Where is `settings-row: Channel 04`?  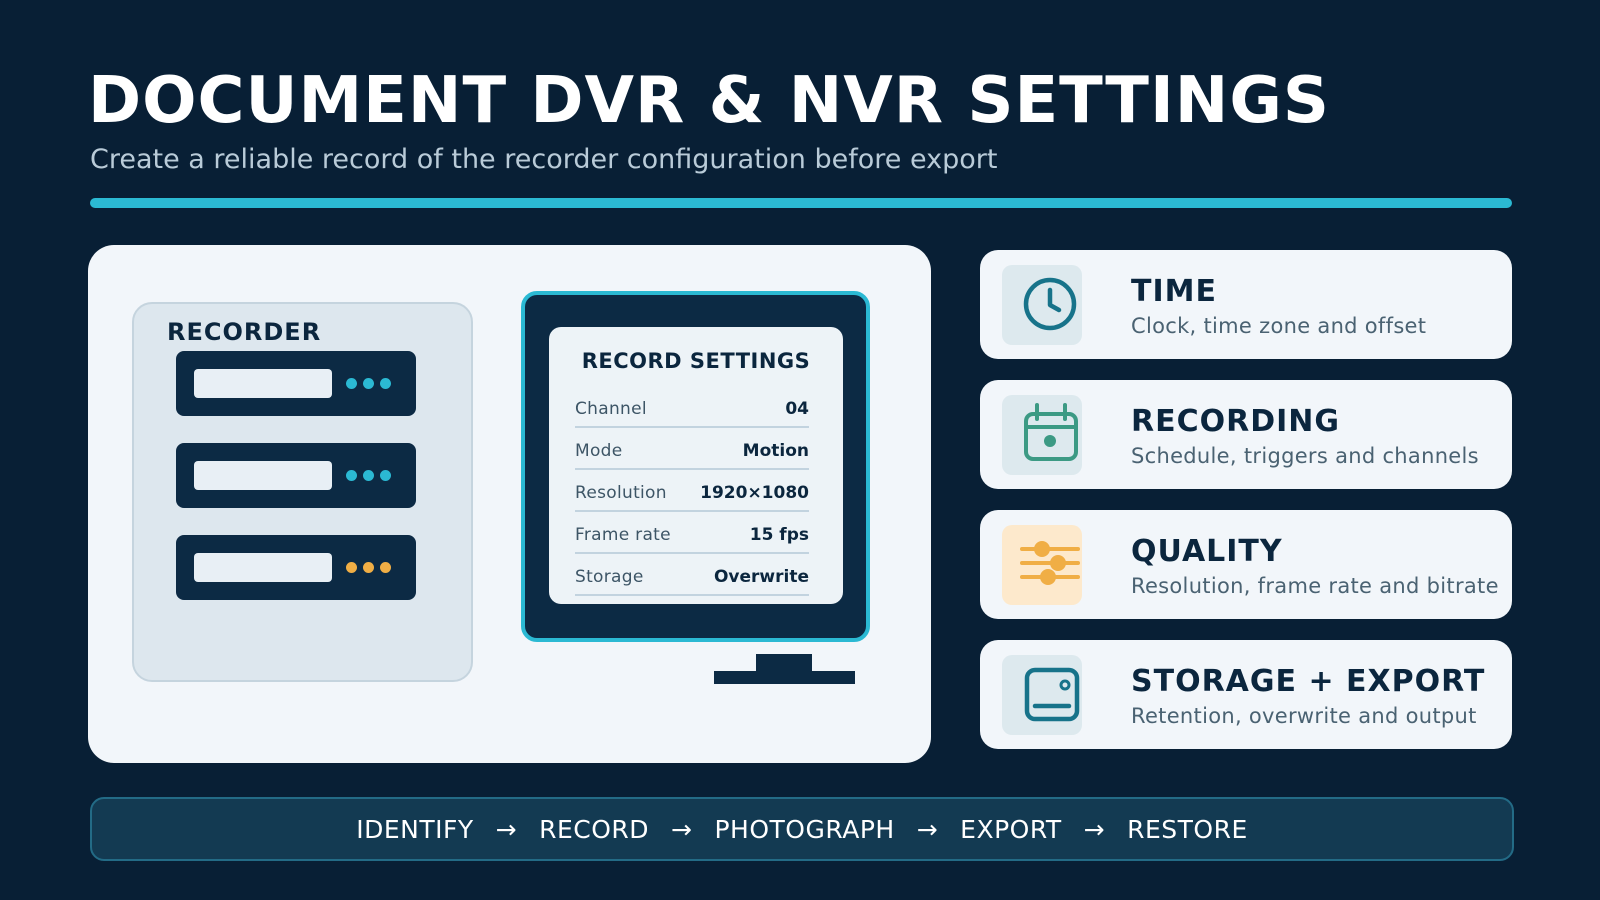
settings-row: Channel 04 is located at coordinates (692, 406).